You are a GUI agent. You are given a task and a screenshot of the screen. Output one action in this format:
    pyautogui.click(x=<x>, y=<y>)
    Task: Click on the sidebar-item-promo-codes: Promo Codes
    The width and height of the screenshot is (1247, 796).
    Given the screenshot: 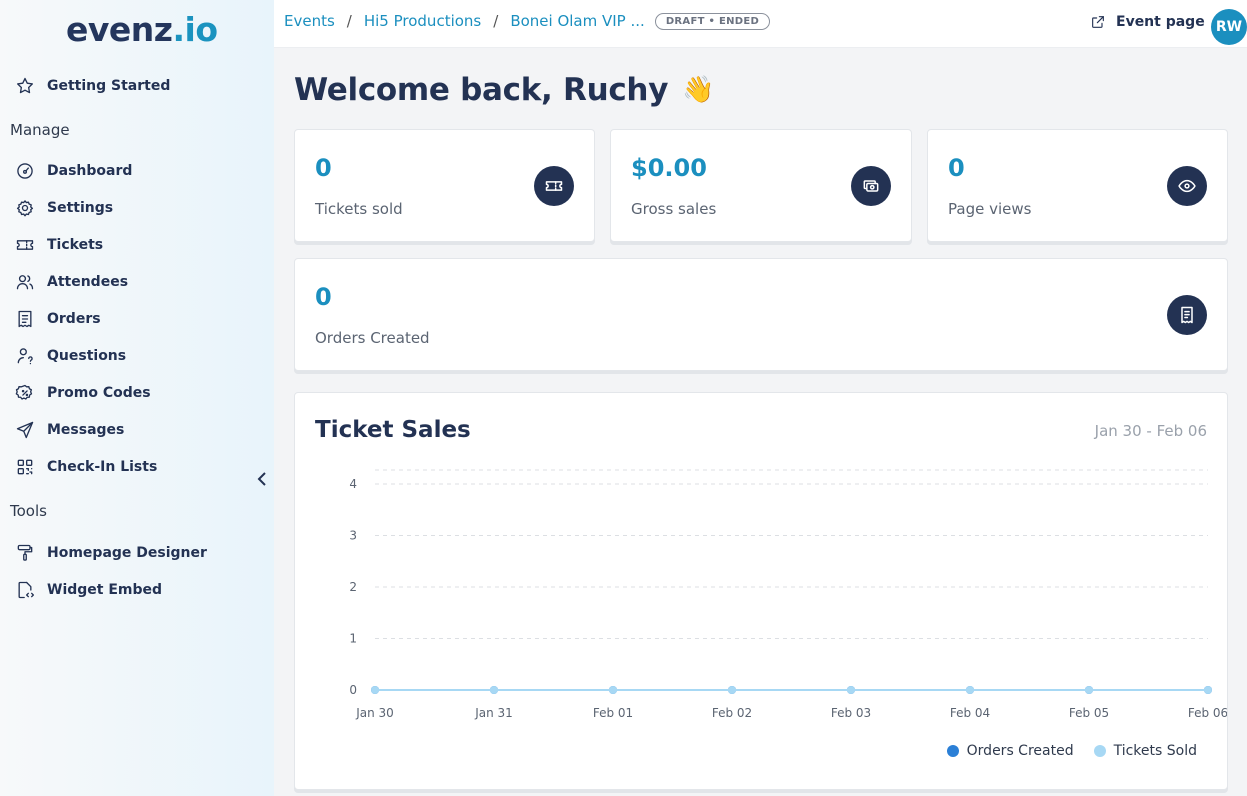 What is the action you would take?
    pyautogui.click(x=82, y=393)
    